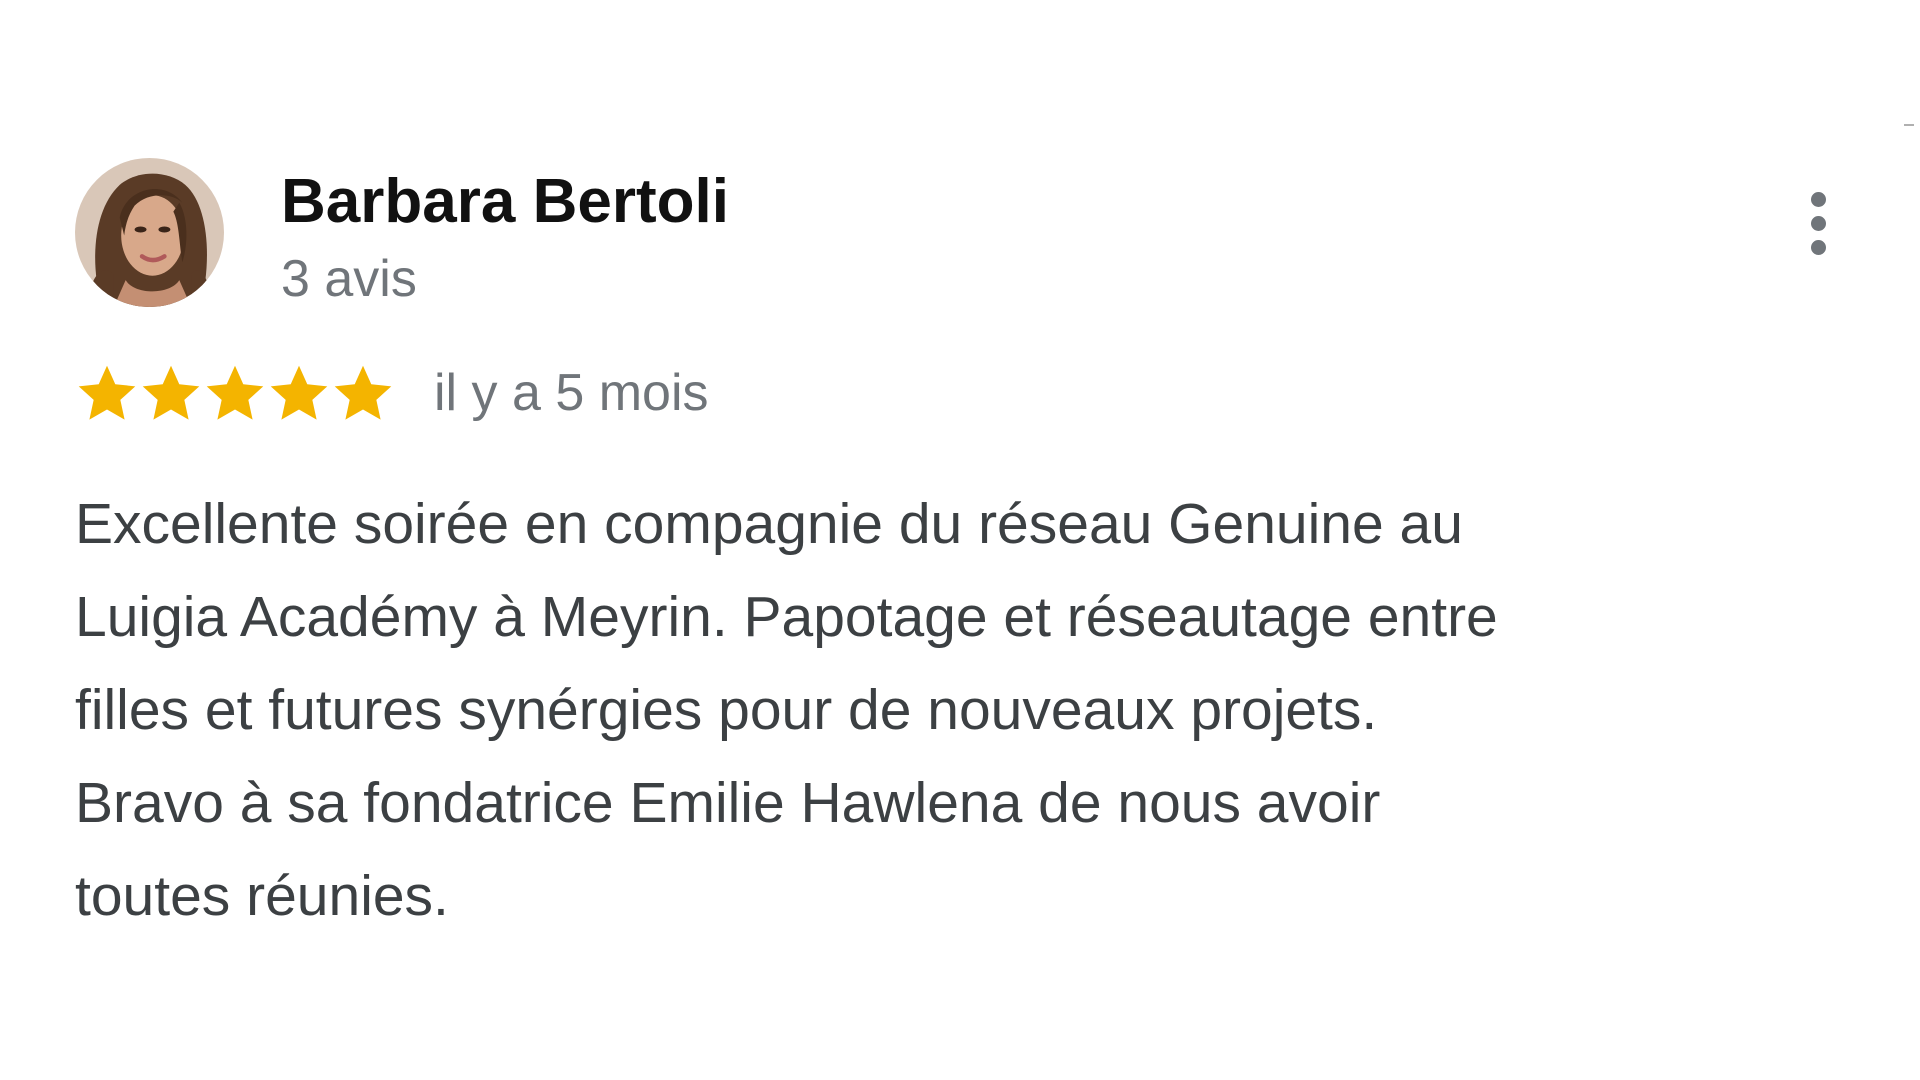 The width and height of the screenshot is (1920, 1080). I want to click on avatar, so click(149, 232).